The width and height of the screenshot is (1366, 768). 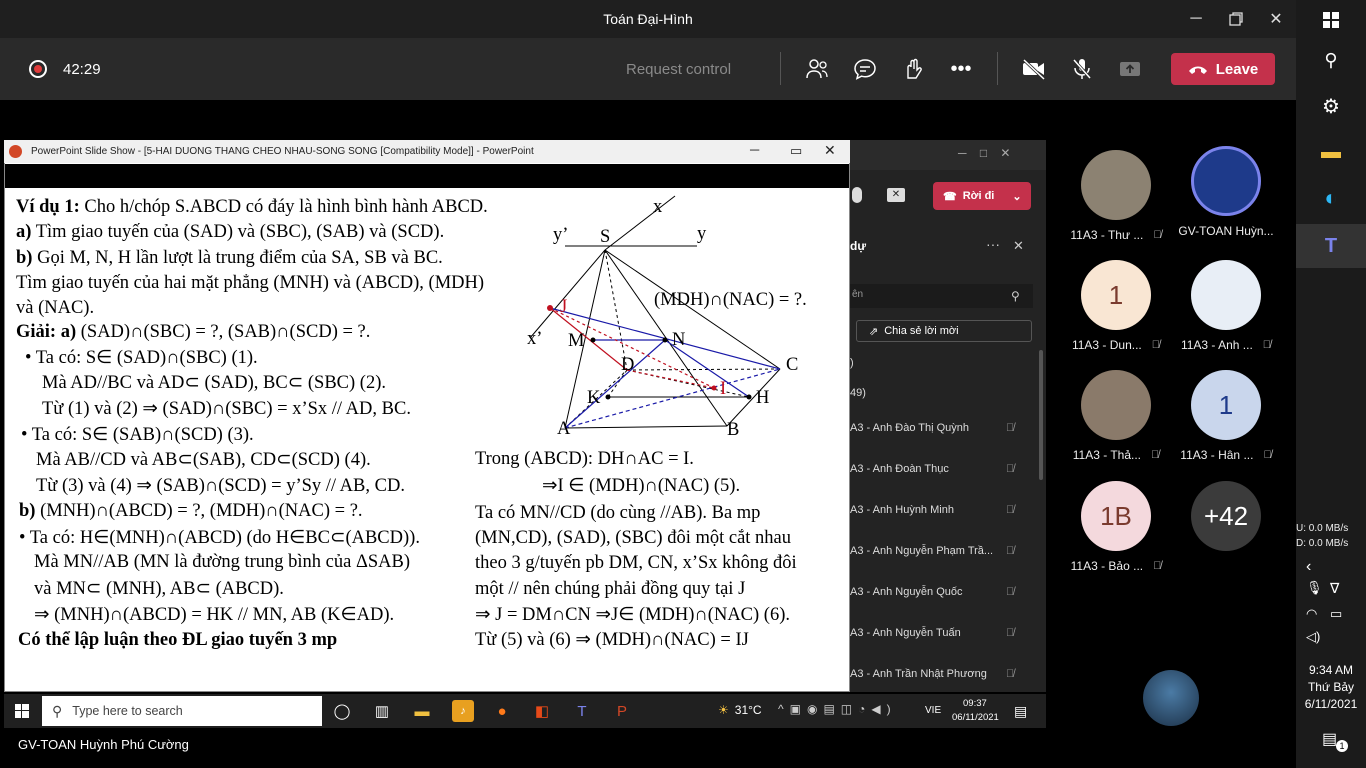 I want to click on avatar-initials: 1B, so click(x=1116, y=515).